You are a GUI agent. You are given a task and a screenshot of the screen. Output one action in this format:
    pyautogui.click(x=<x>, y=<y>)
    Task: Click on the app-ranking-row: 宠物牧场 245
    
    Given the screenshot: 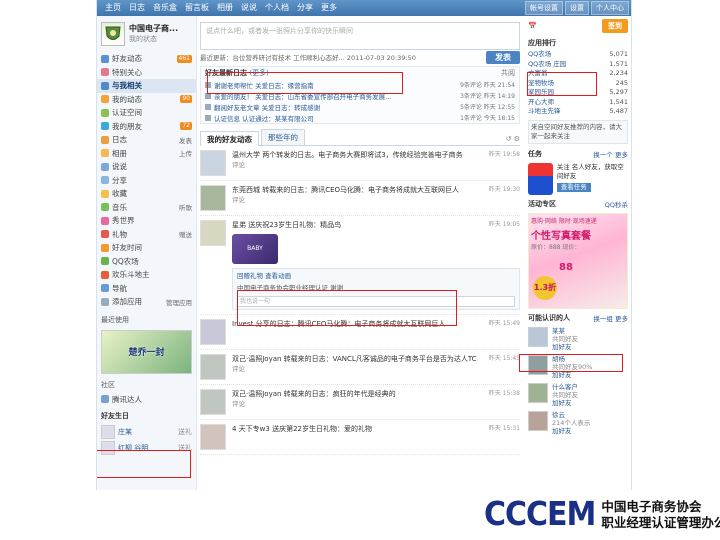 What is the action you would take?
    pyautogui.click(x=577, y=84)
    